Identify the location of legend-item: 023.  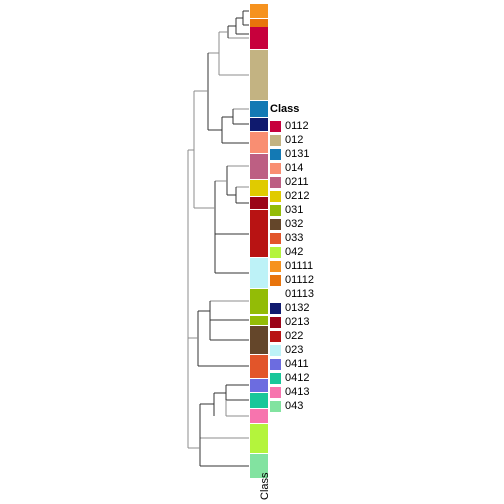
(330, 350).